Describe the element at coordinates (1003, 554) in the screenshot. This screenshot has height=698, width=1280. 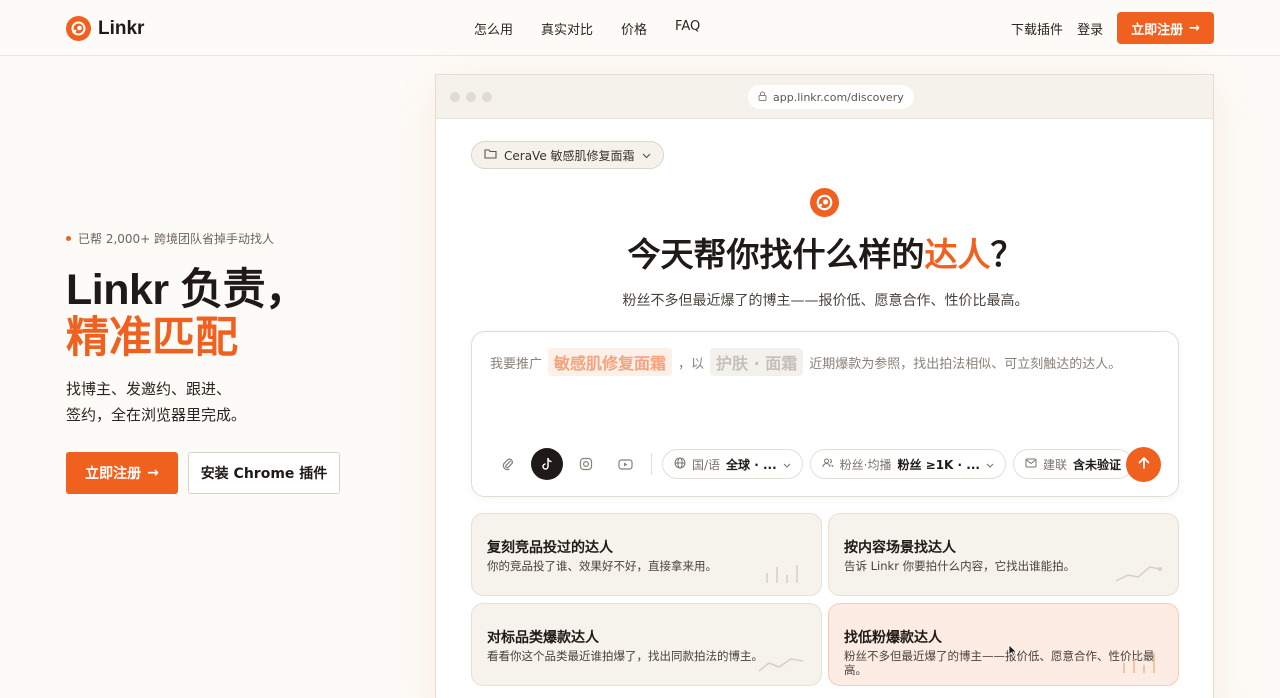
I see `suggestion-card-scenario: 按内容场景找达人 告诉 Linkr 你要拍什么内容，它找出谁能拍。` at that location.